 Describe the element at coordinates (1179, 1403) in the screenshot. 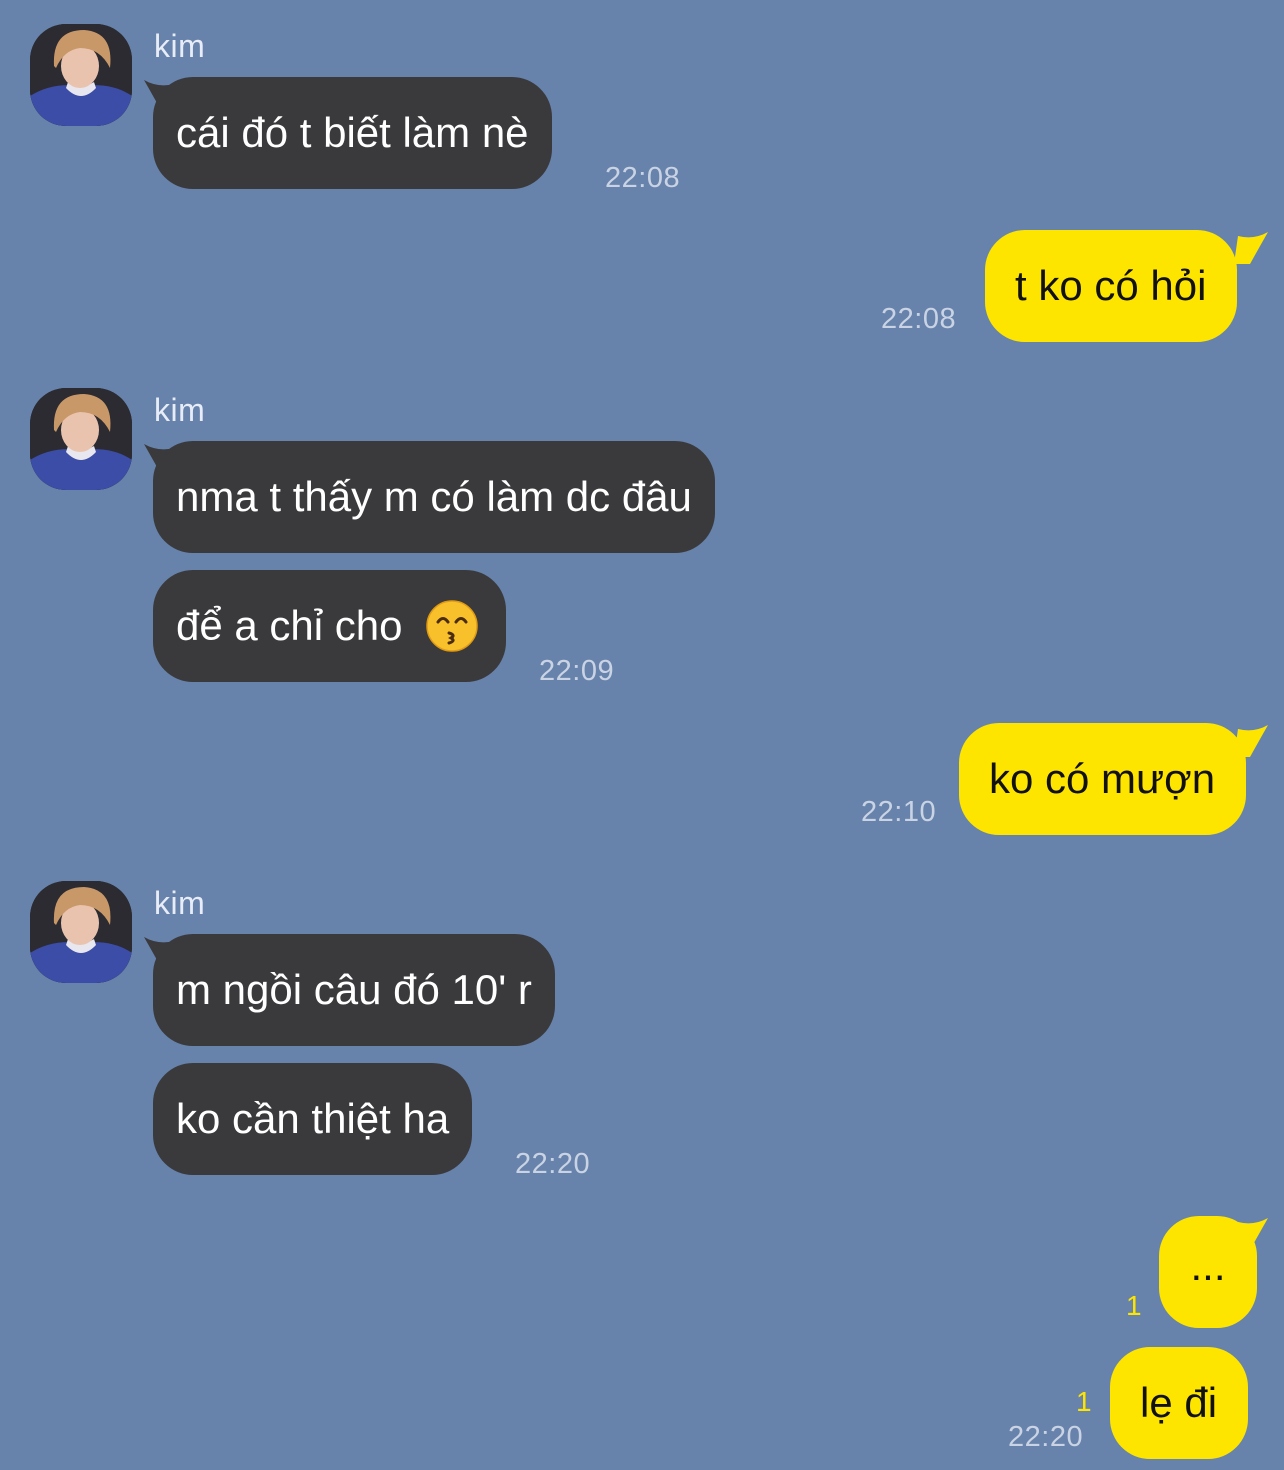

I see `outgoing-message-bubble: lẹ đi` at that location.